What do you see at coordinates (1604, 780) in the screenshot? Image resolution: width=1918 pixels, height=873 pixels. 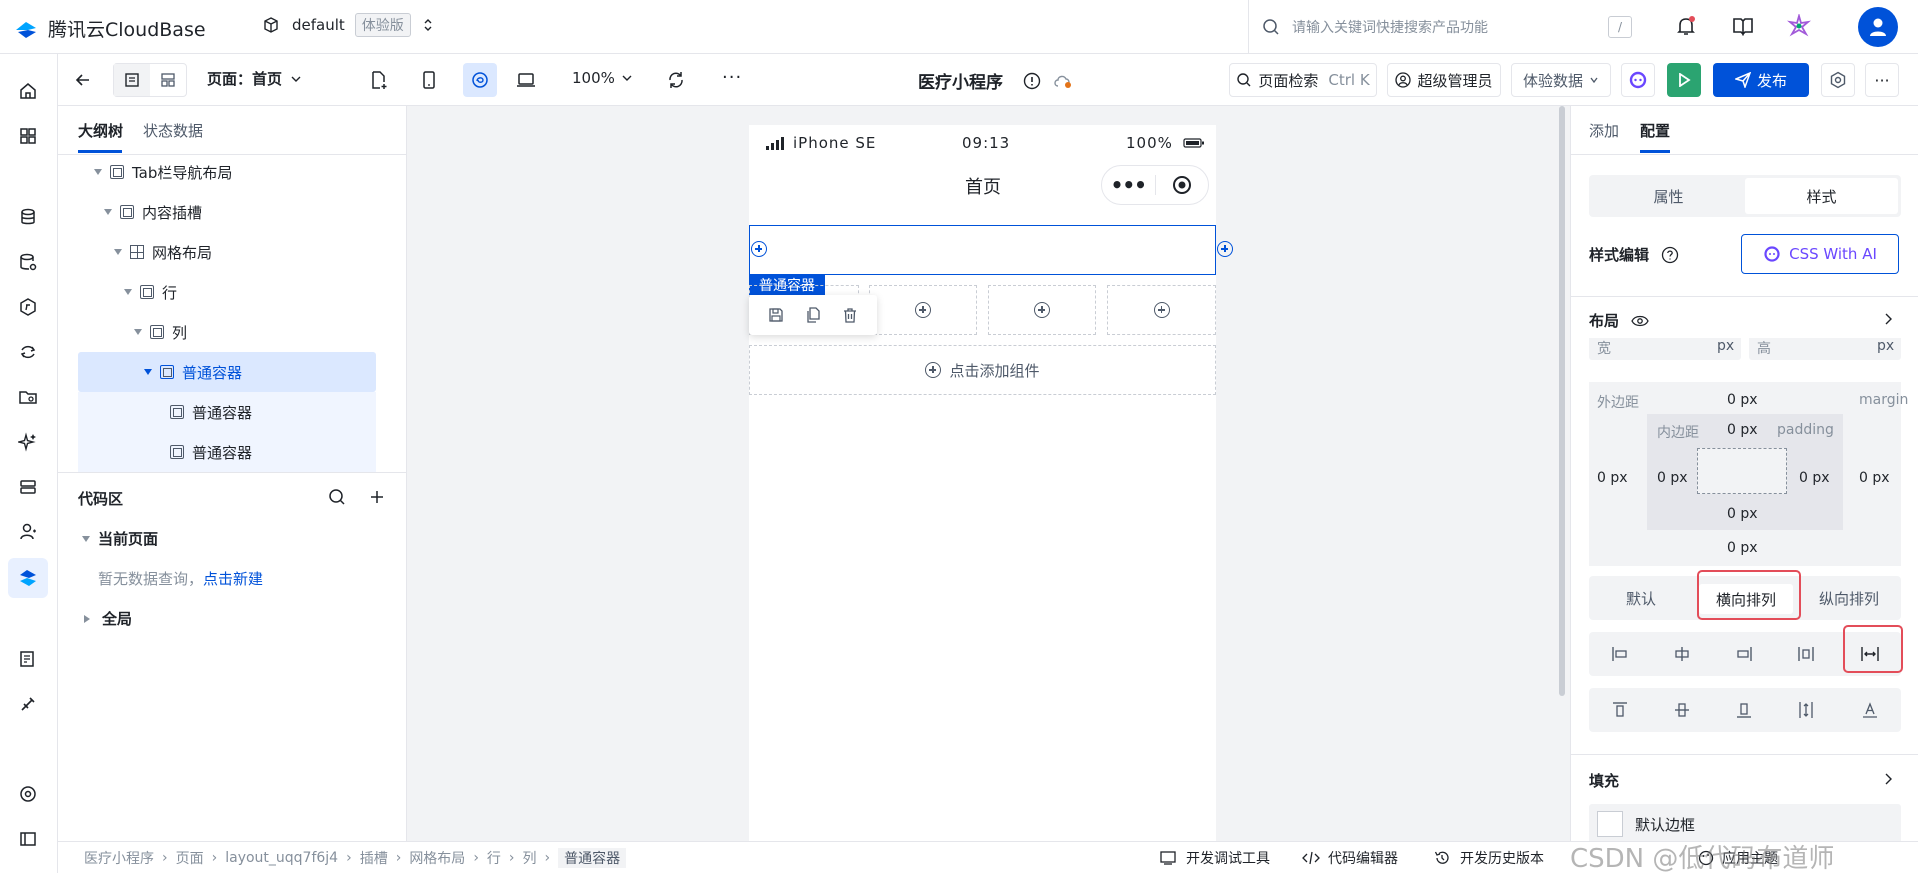 I see `fill-section-header: 填充` at bounding box center [1604, 780].